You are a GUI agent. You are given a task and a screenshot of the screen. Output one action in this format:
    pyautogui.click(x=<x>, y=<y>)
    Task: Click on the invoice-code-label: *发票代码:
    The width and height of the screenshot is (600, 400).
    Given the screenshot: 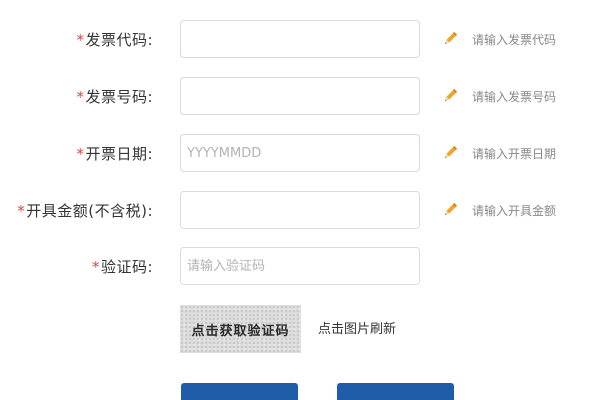 What is the action you would take?
    pyautogui.click(x=114, y=39)
    